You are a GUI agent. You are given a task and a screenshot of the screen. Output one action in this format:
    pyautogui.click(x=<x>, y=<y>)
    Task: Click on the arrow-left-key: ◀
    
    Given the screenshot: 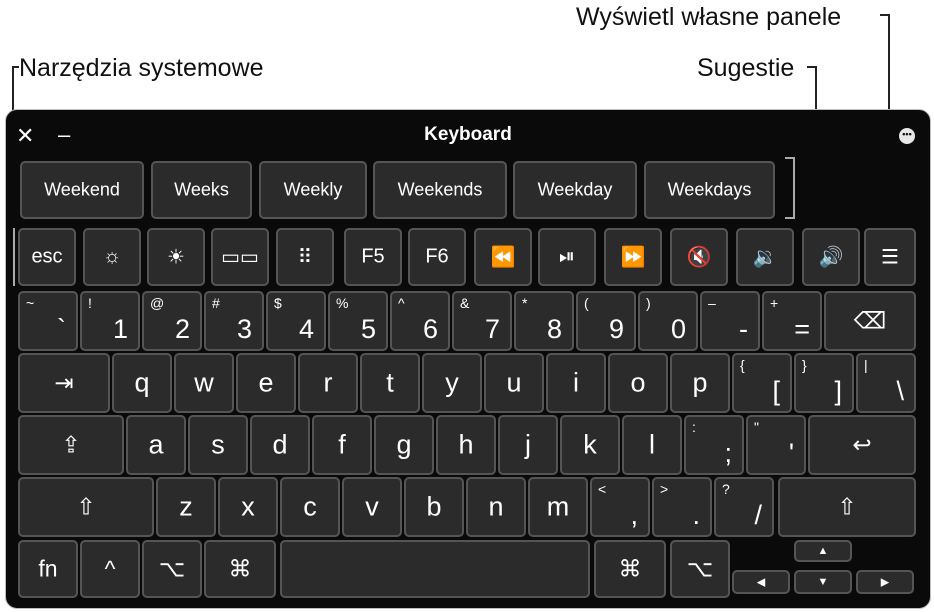 What is the action you would take?
    pyautogui.click(x=761, y=582)
    